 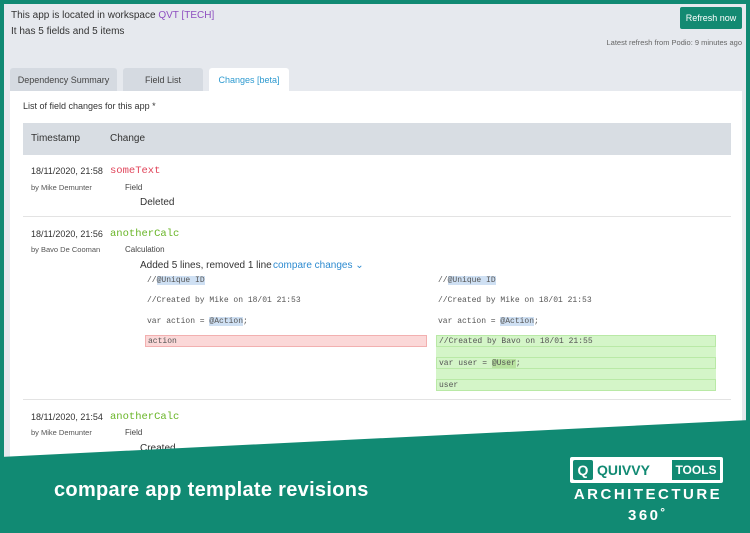 I want to click on latest-refresh-text: Latest refresh from Podio: 9 minutes ago, so click(x=674, y=42).